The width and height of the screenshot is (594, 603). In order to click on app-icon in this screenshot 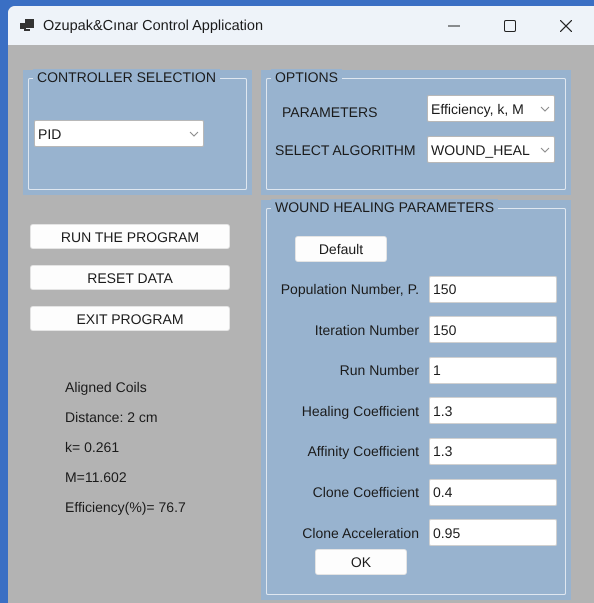, I will do `click(27, 25)`.